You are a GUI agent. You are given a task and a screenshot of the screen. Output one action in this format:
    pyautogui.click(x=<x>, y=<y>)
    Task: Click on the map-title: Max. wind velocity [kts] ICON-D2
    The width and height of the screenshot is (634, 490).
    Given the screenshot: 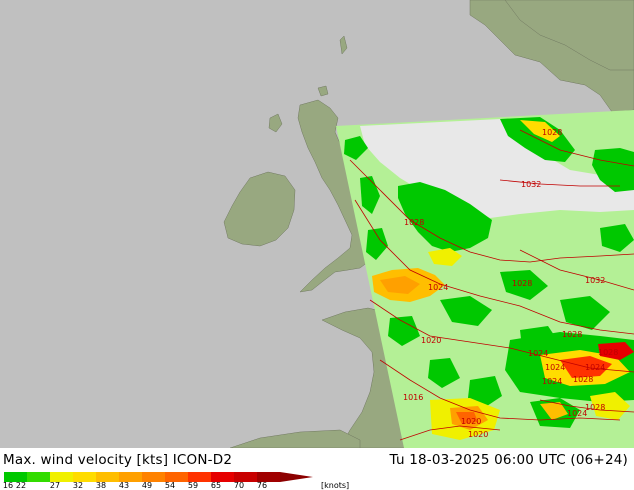 What is the action you would take?
    pyautogui.click(x=118, y=460)
    